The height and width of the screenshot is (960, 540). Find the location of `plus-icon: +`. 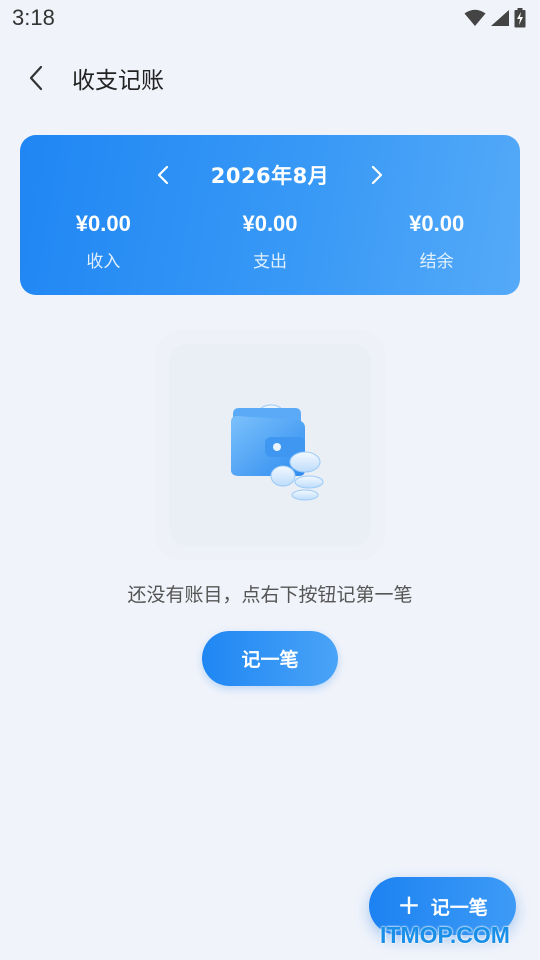

plus-icon: + is located at coordinates (409, 904).